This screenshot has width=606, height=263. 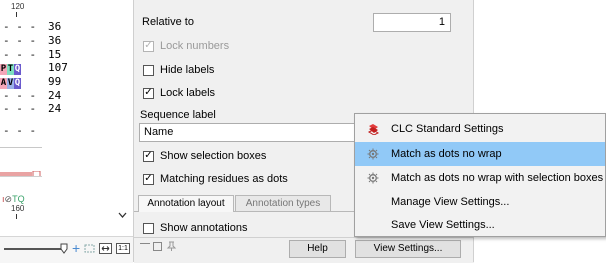 I want to click on relative-to-input: 1, so click(x=412, y=22).